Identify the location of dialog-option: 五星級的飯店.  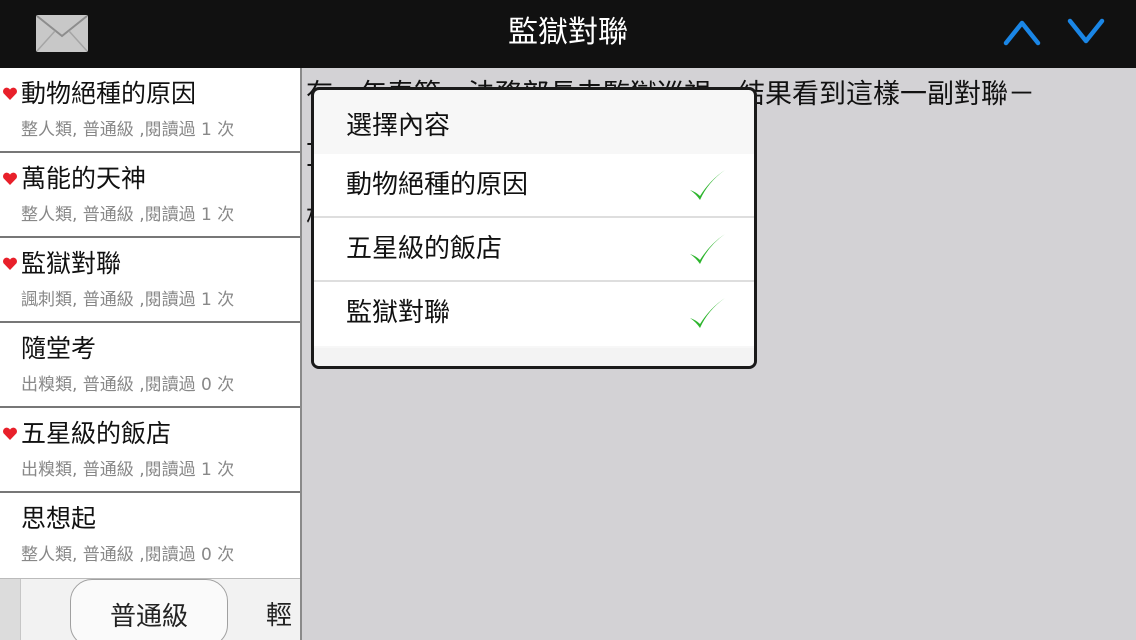
(534, 250).